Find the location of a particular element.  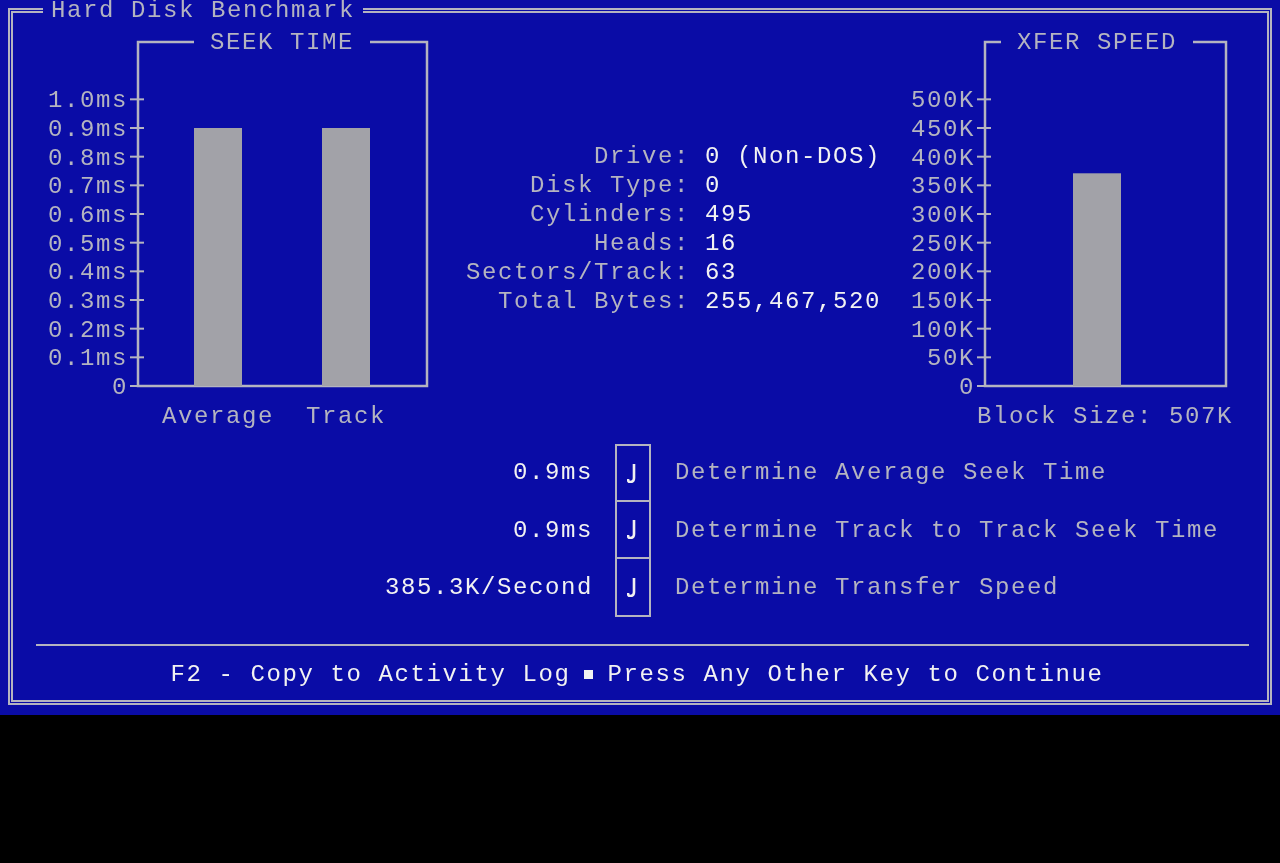

info-value: 0 (Non-DOS) is located at coordinates (793, 156).